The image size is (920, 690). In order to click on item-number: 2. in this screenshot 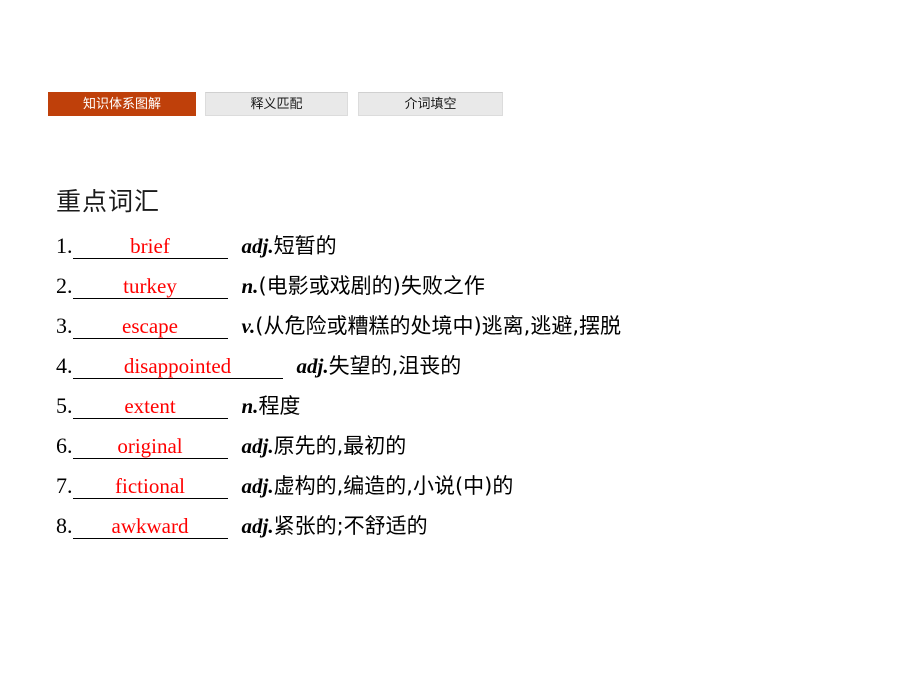, I will do `click(64, 285)`.